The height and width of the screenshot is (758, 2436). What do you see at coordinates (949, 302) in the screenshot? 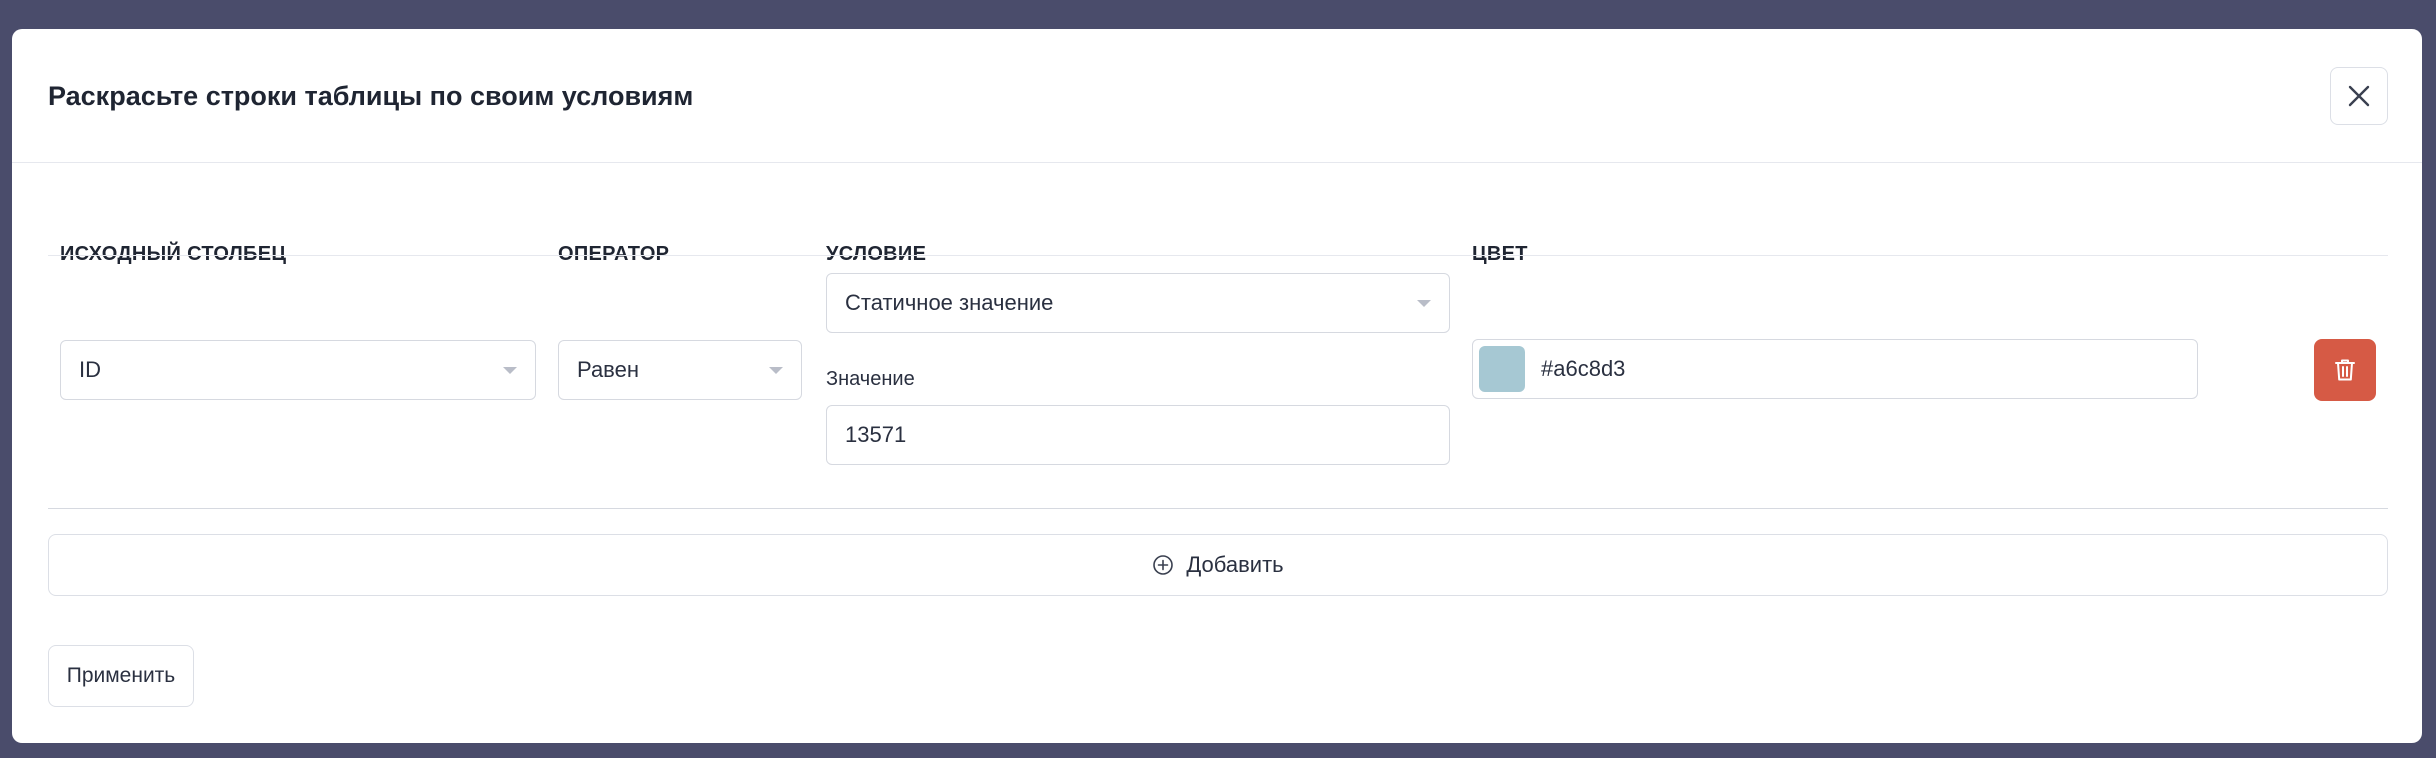
I see `condition-type-value: Статичное значение` at bounding box center [949, 302].